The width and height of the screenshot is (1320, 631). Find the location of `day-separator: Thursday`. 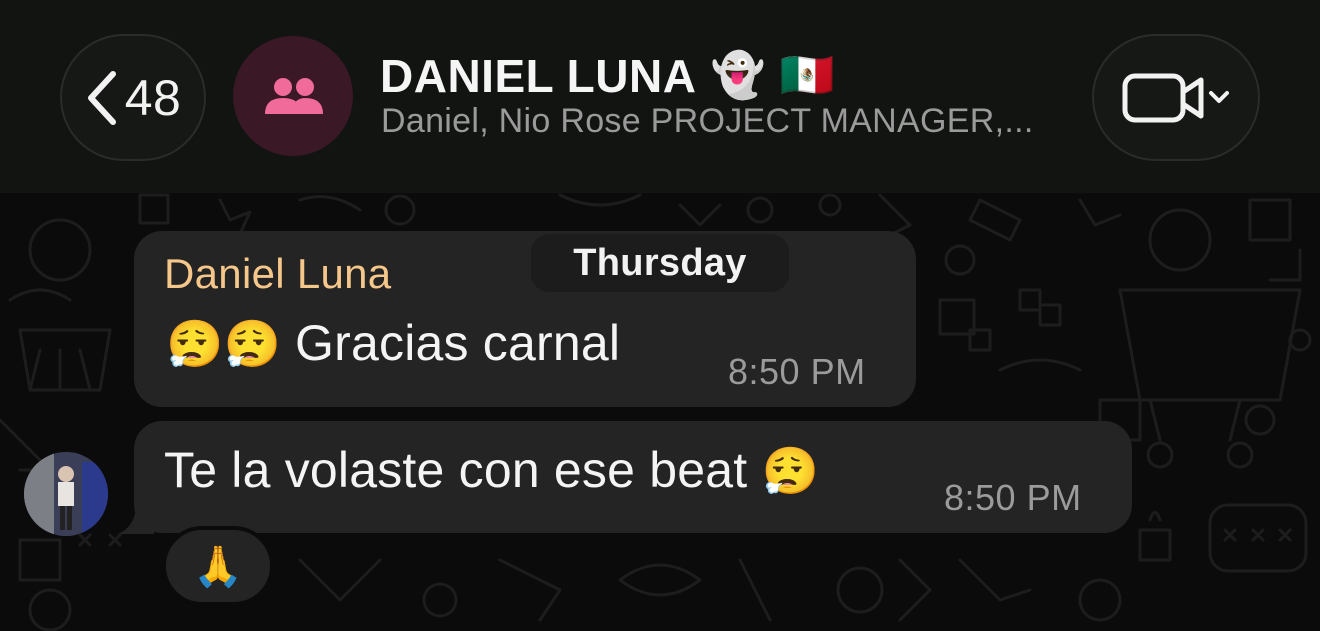

day-separator: Thursday is located at coordinates (660, 263).